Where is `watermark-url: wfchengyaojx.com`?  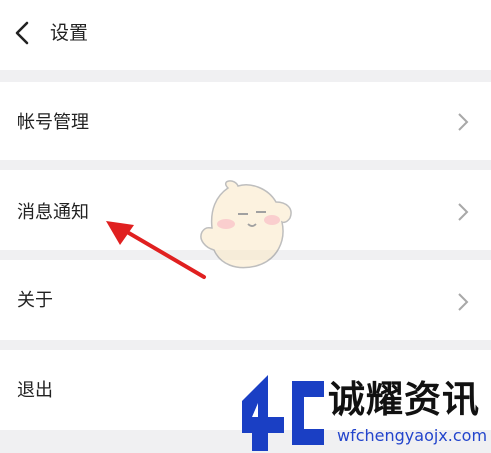
watermark-url: wfchengyaojx.com is located at coordinates (412, 435).